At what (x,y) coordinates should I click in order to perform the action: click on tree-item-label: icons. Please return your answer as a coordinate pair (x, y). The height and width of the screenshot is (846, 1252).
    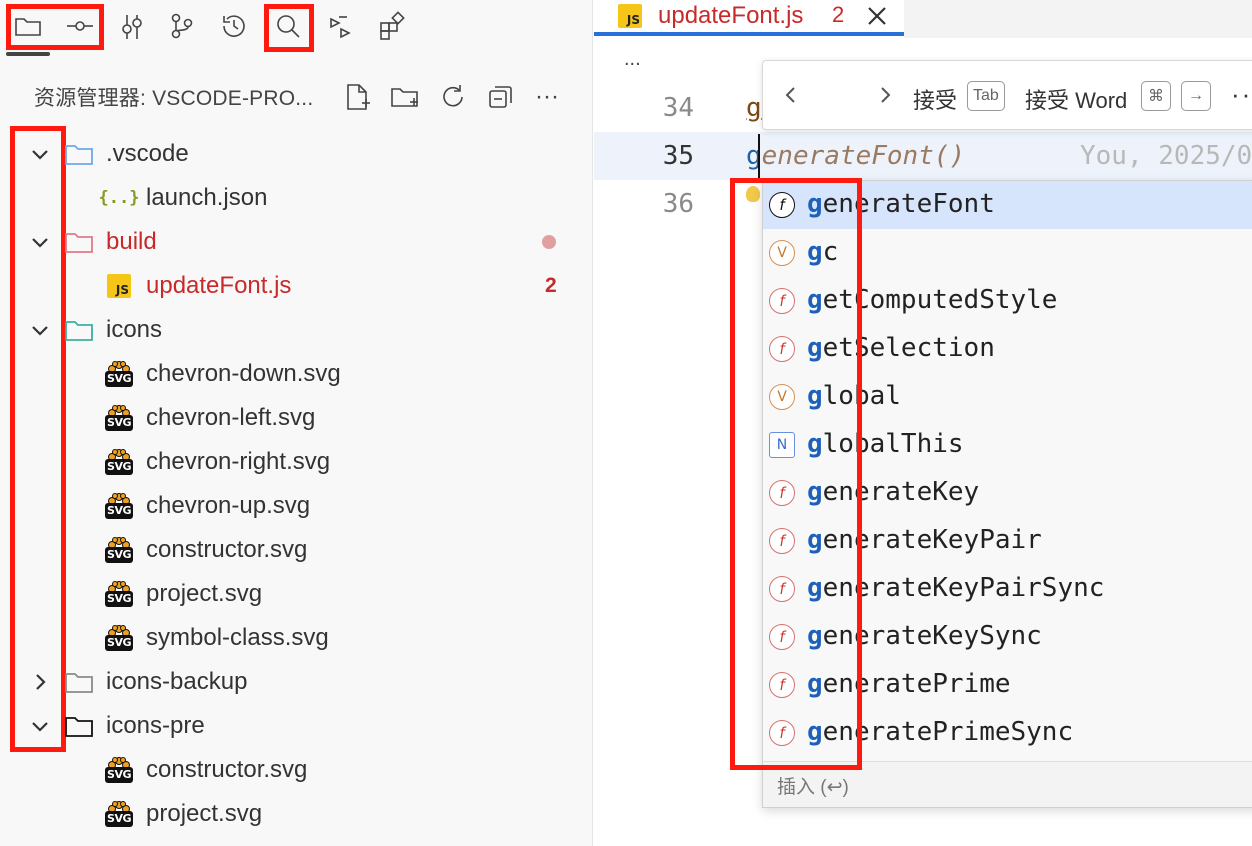
    Looking at the image, I should click on (134, 329).